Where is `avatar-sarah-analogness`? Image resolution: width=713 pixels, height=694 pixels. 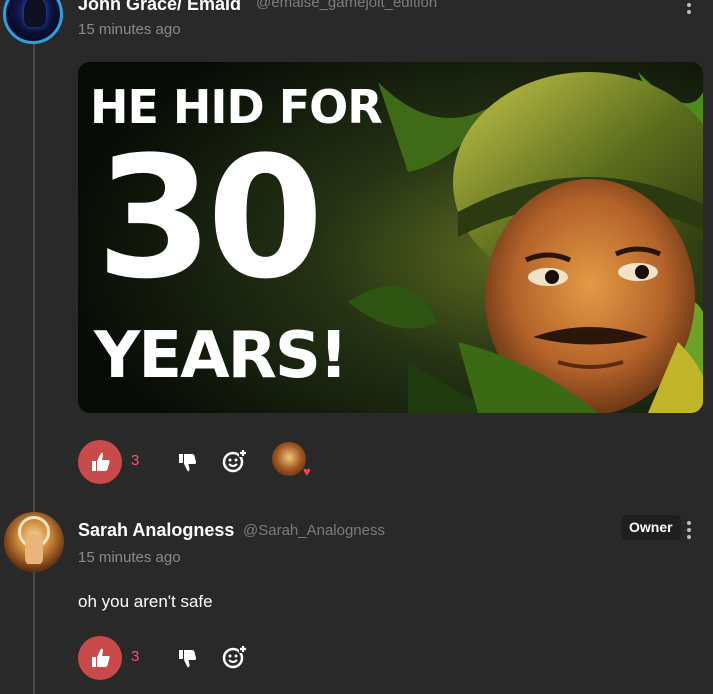 avatar-sarah-analogness is located at coordinates (34, 542).